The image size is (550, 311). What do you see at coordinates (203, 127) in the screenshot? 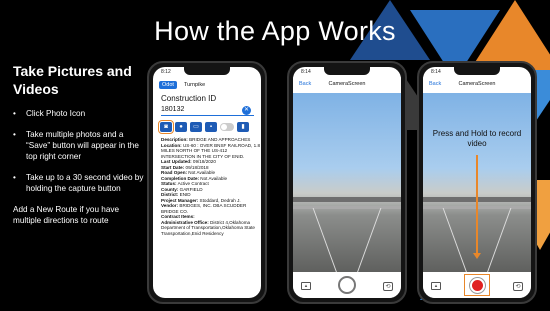
I see `action-icon-row: ◙ ● ▭ ▪ ▮` at bounding box center [203, 127].